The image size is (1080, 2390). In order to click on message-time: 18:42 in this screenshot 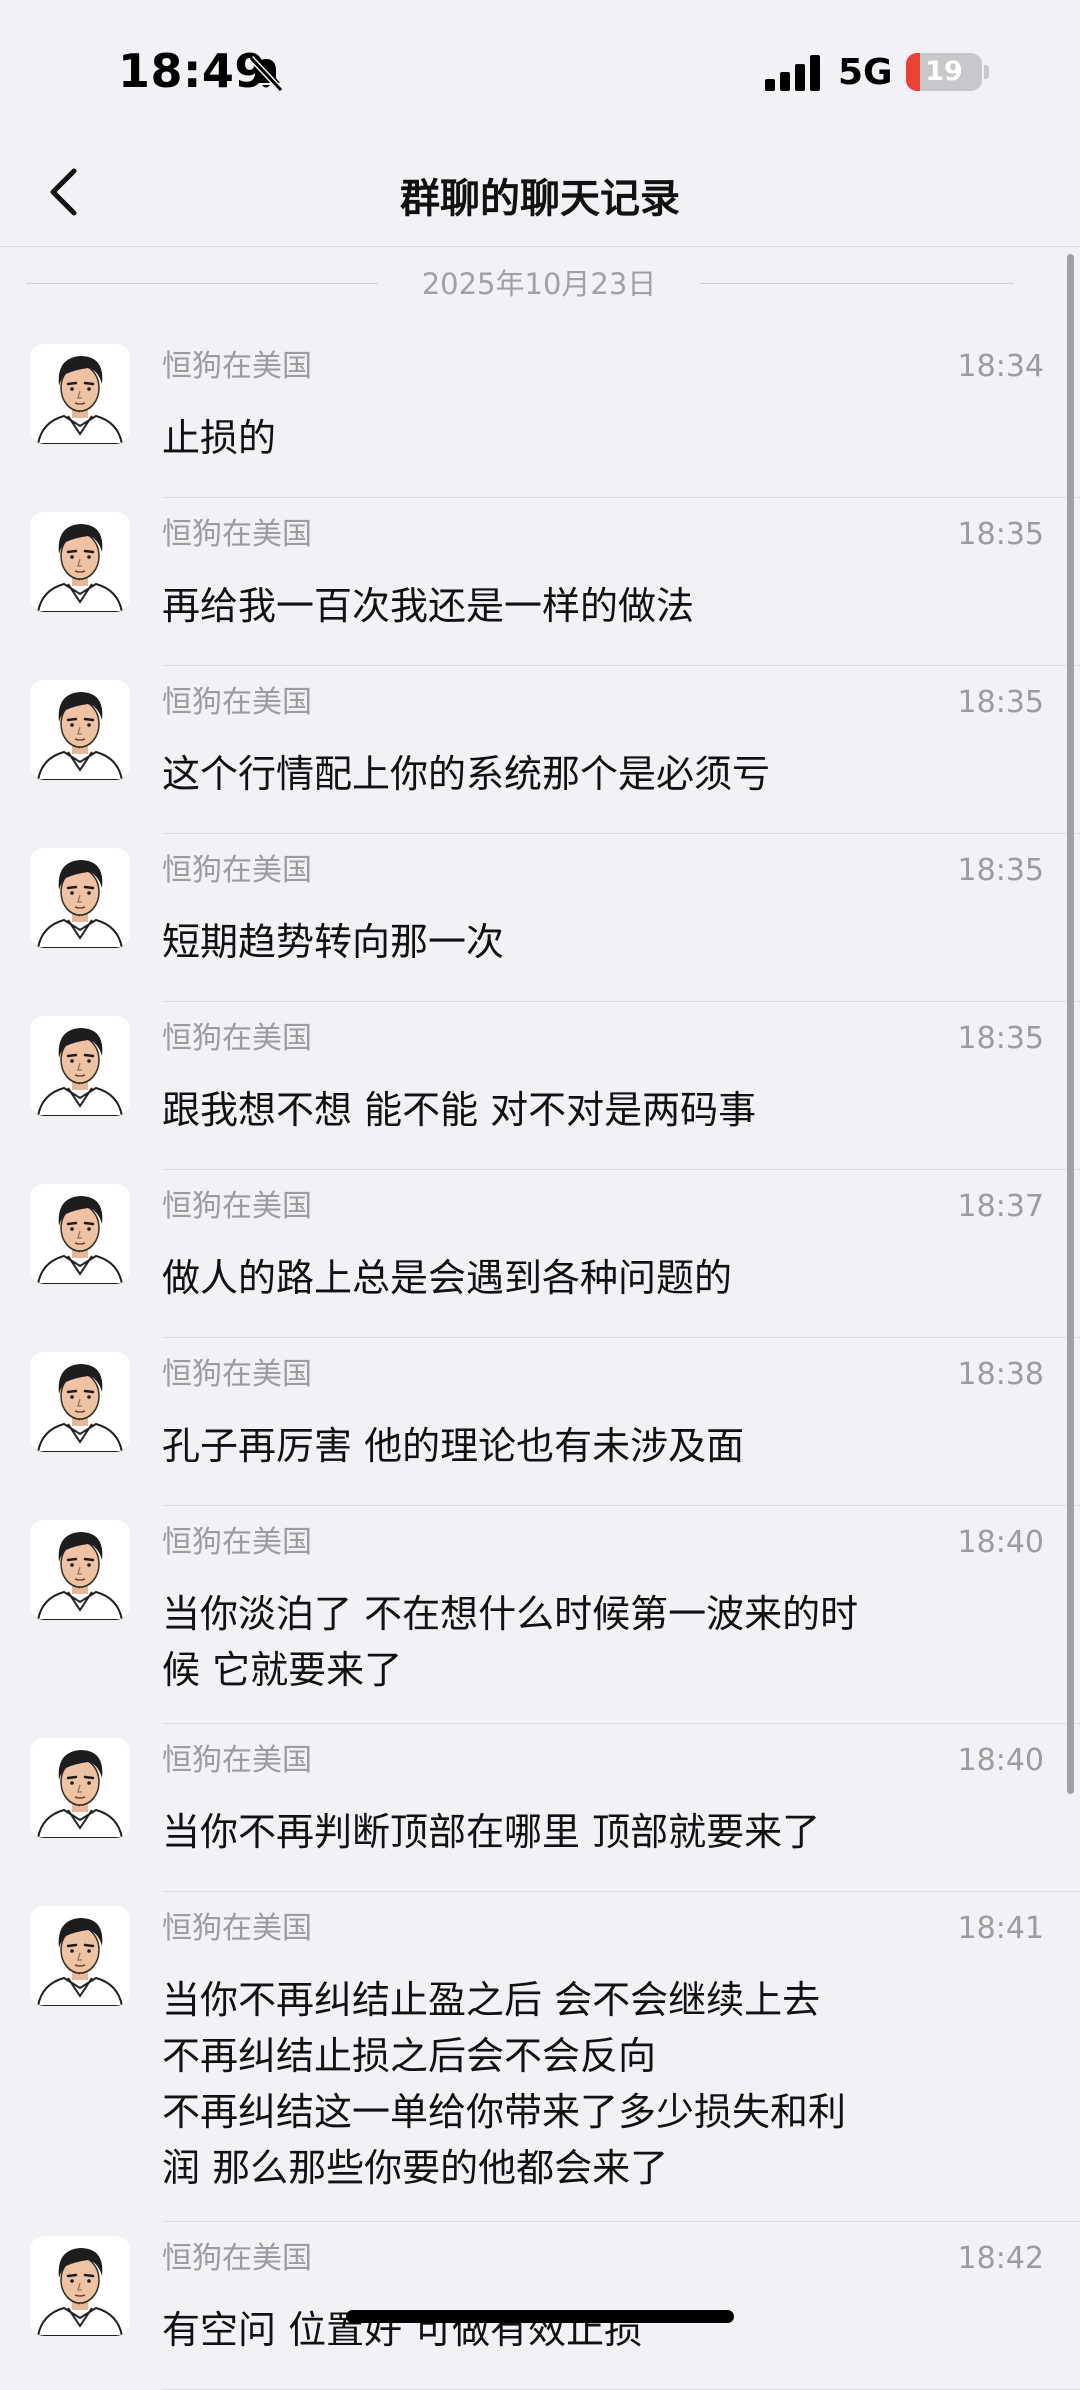, I will do `click(1000, 2258)`.